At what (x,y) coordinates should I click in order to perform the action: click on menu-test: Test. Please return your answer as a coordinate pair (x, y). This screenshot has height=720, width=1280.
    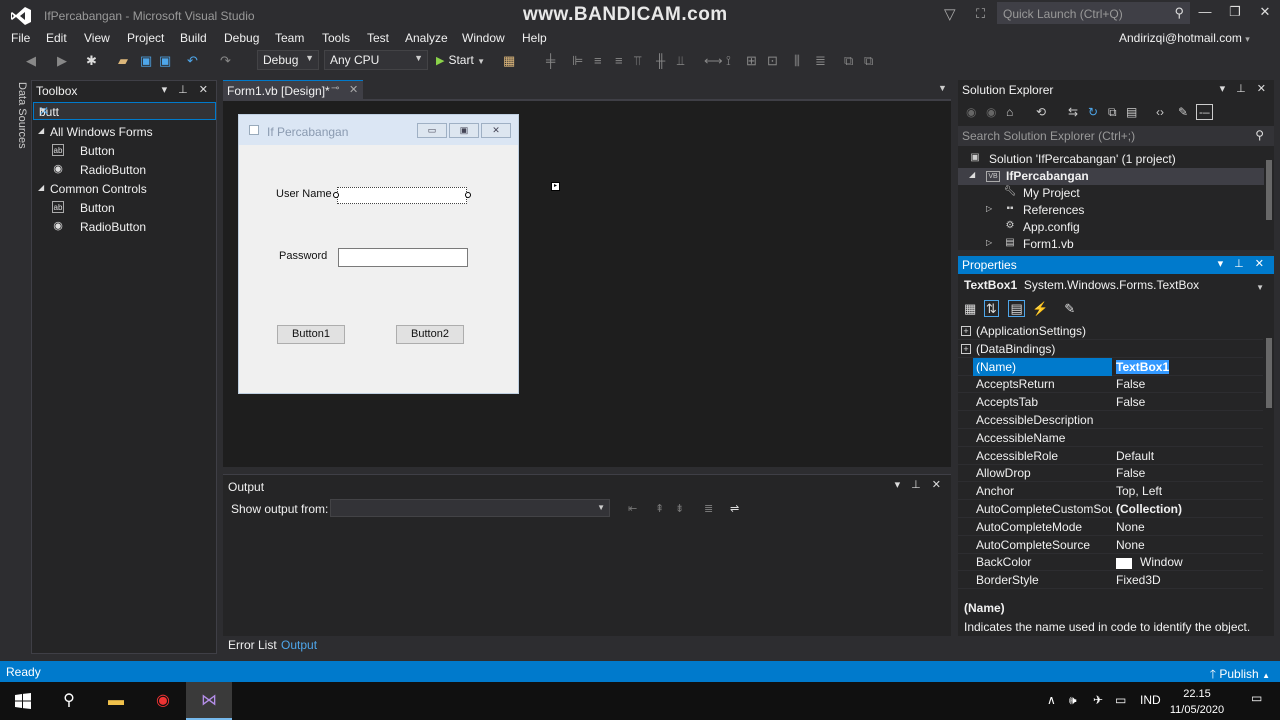
    Looking at the image, I should click on (378, 38).